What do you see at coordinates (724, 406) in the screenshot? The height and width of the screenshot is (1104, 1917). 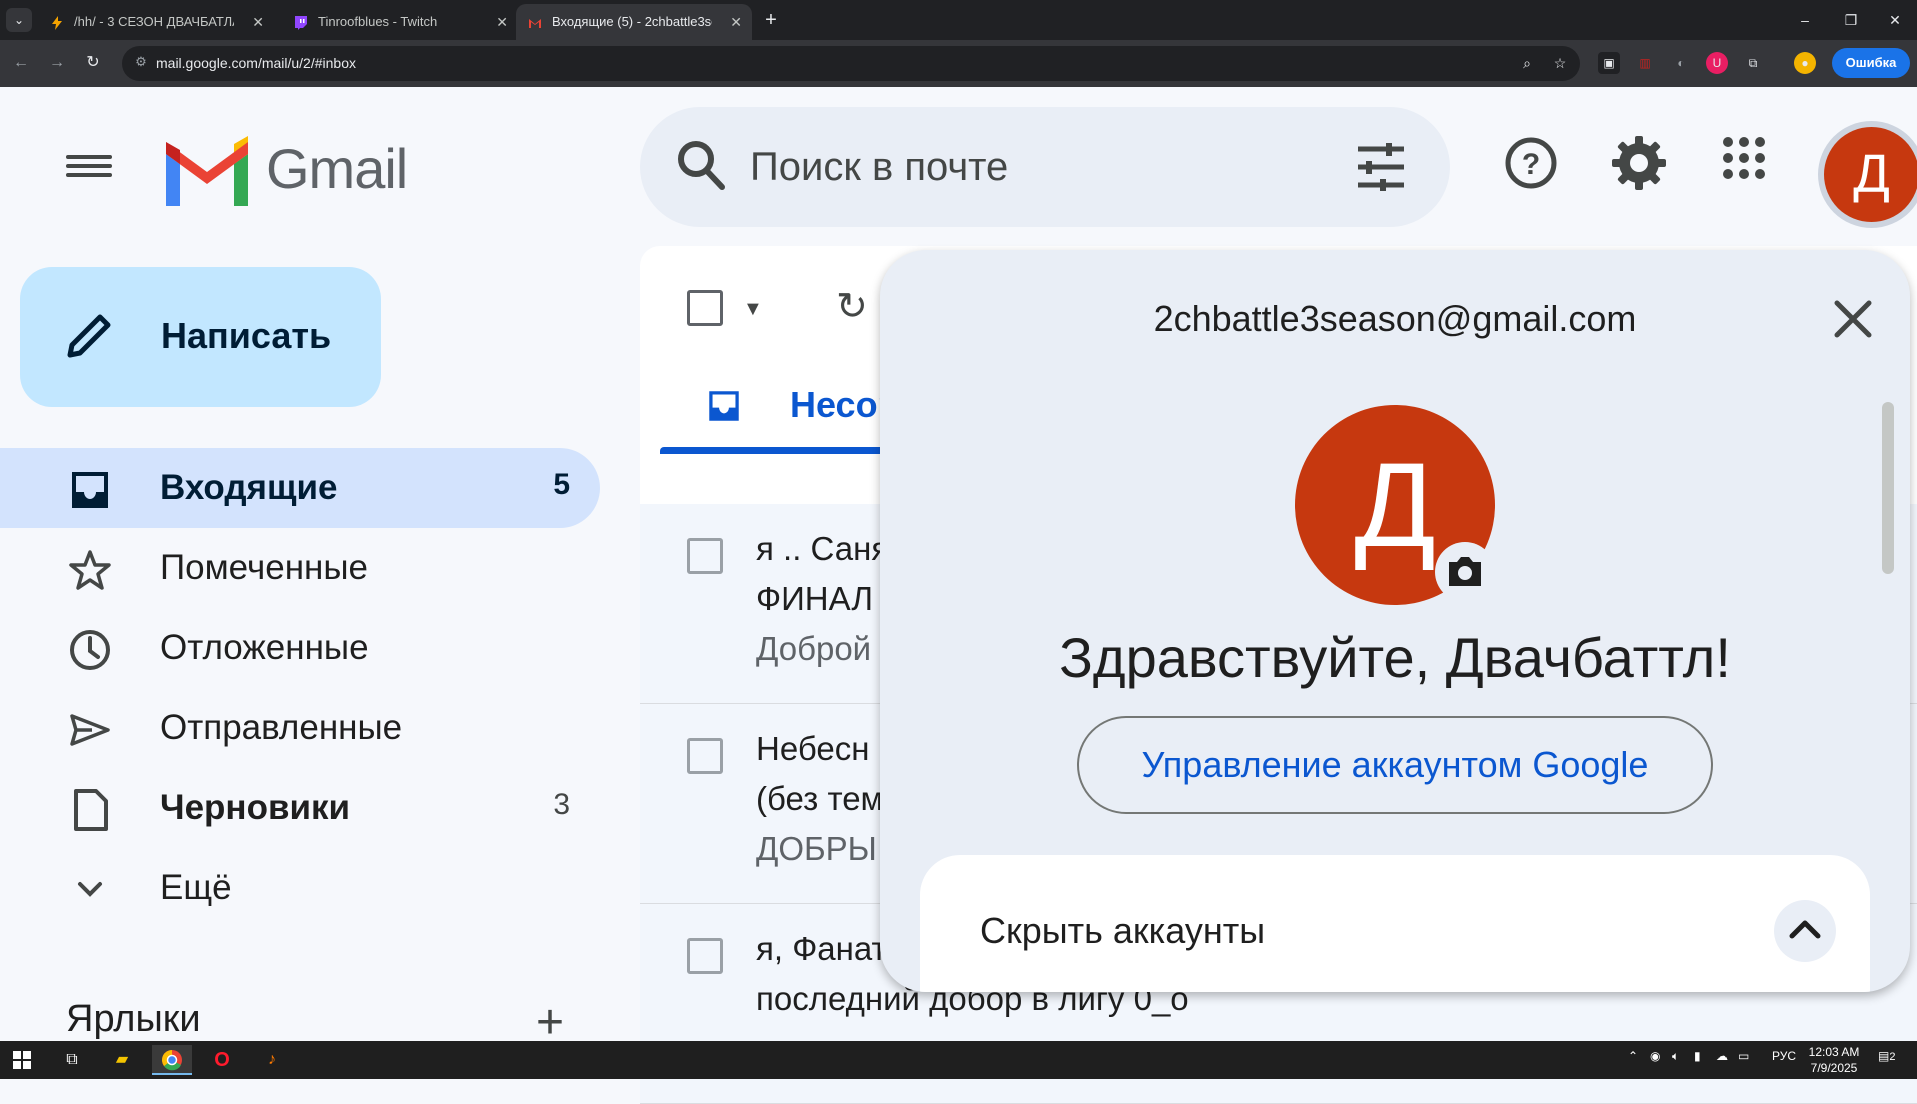 I see `inbox-icon` at bounding box center [724, 406].